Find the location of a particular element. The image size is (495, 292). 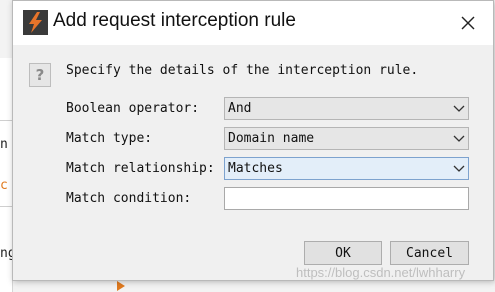

match-type-label: Match type: is located at coordinates (109, 138).